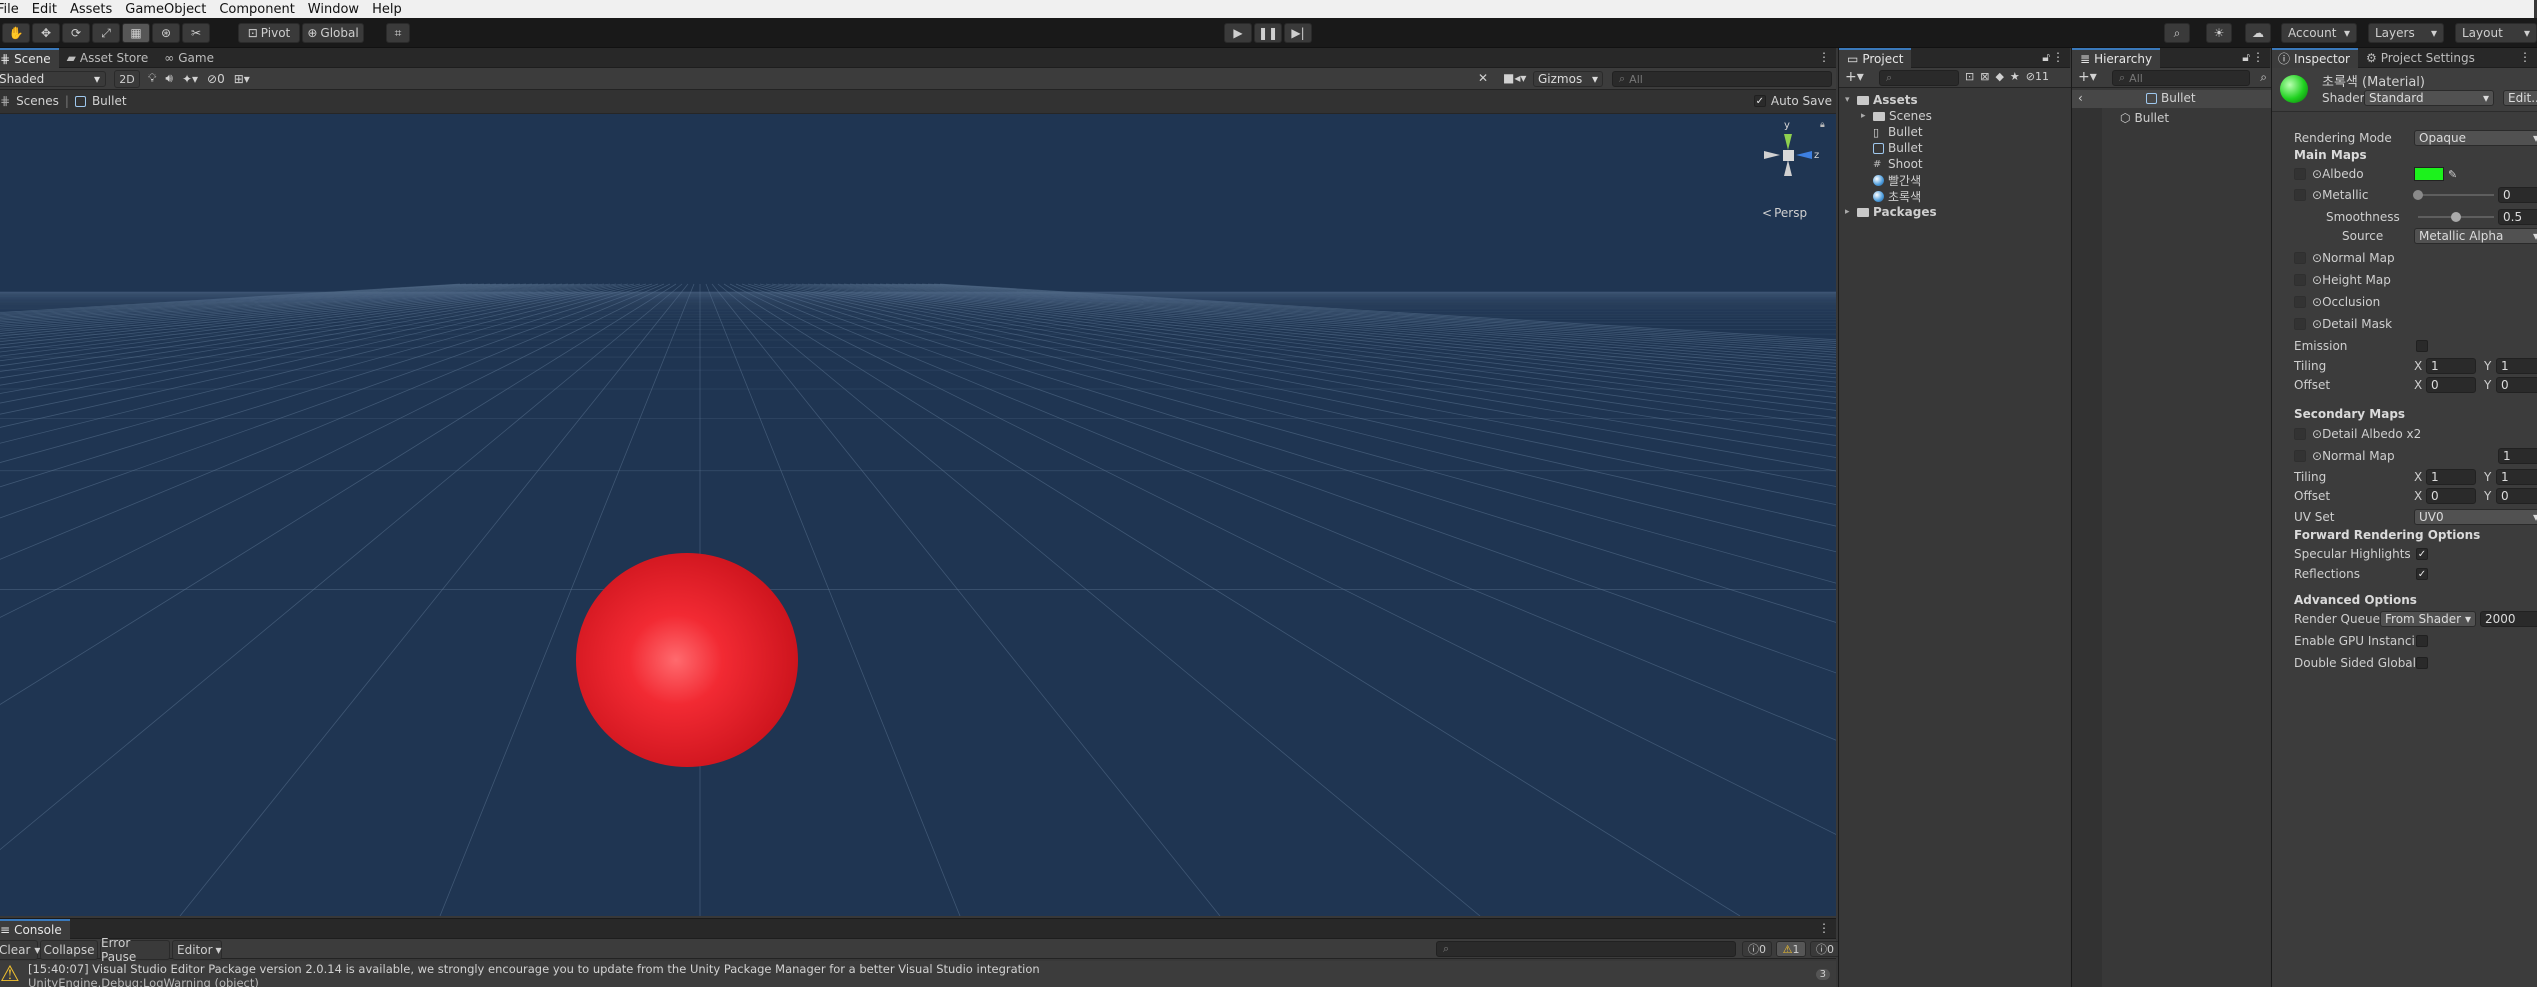 The height and width of the screenshot is (987, 2537). I want to click on metallic-slider-thumb, so click(2418, 195).